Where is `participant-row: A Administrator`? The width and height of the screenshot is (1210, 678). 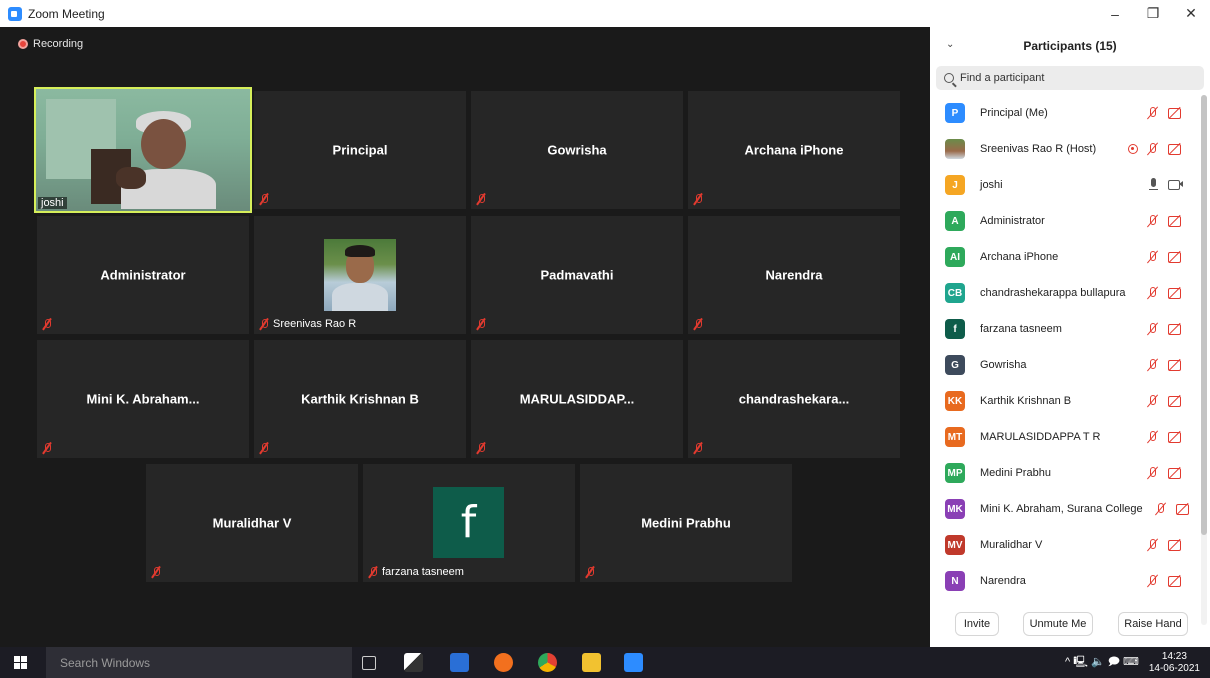 participant-row: A Administrator is located at coordinates (1065, 221).